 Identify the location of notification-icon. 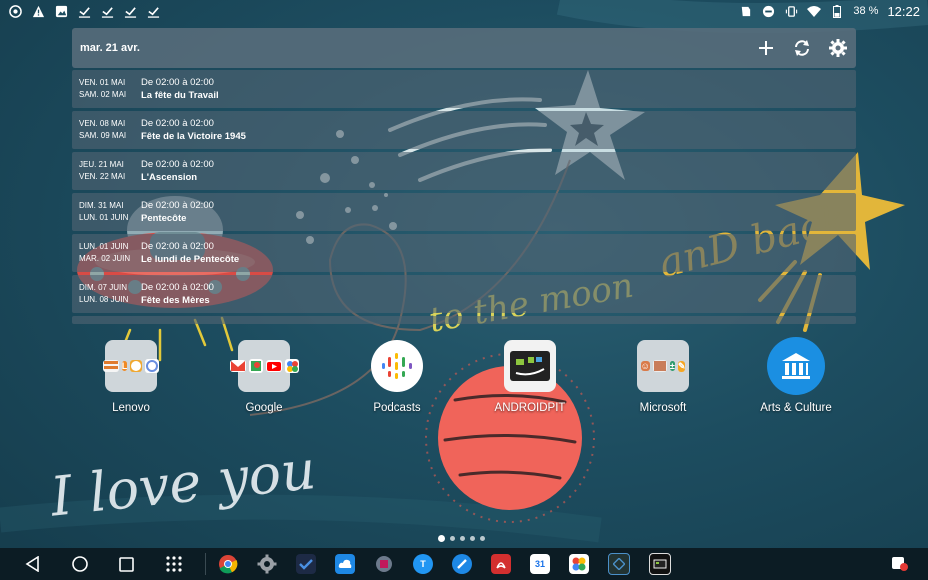
(899, 563).